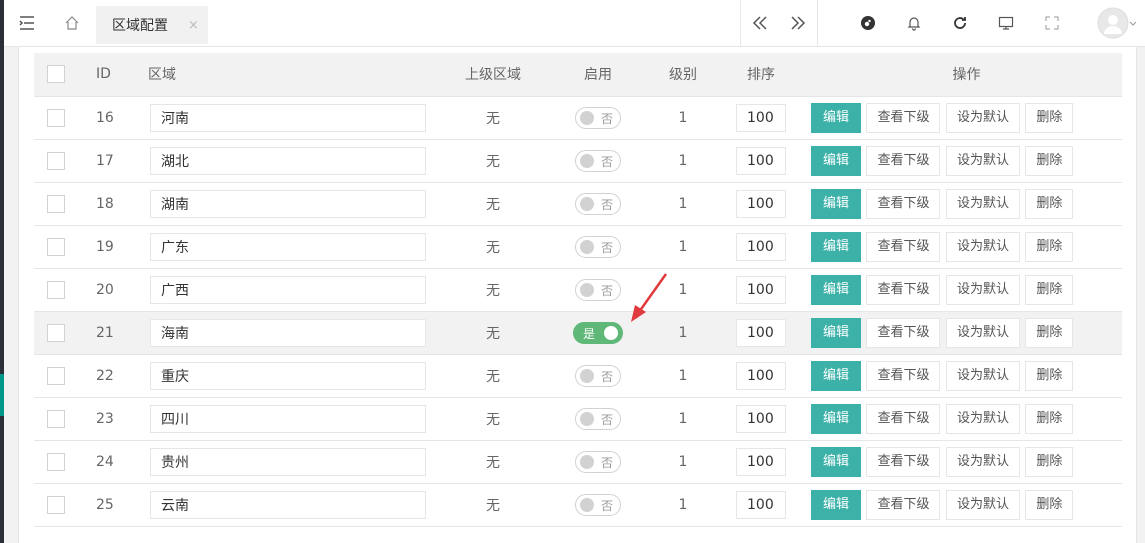  Describe the element at coordinates (1052, 23) in the screenshot. I see `fullscreen-icon` at that location.